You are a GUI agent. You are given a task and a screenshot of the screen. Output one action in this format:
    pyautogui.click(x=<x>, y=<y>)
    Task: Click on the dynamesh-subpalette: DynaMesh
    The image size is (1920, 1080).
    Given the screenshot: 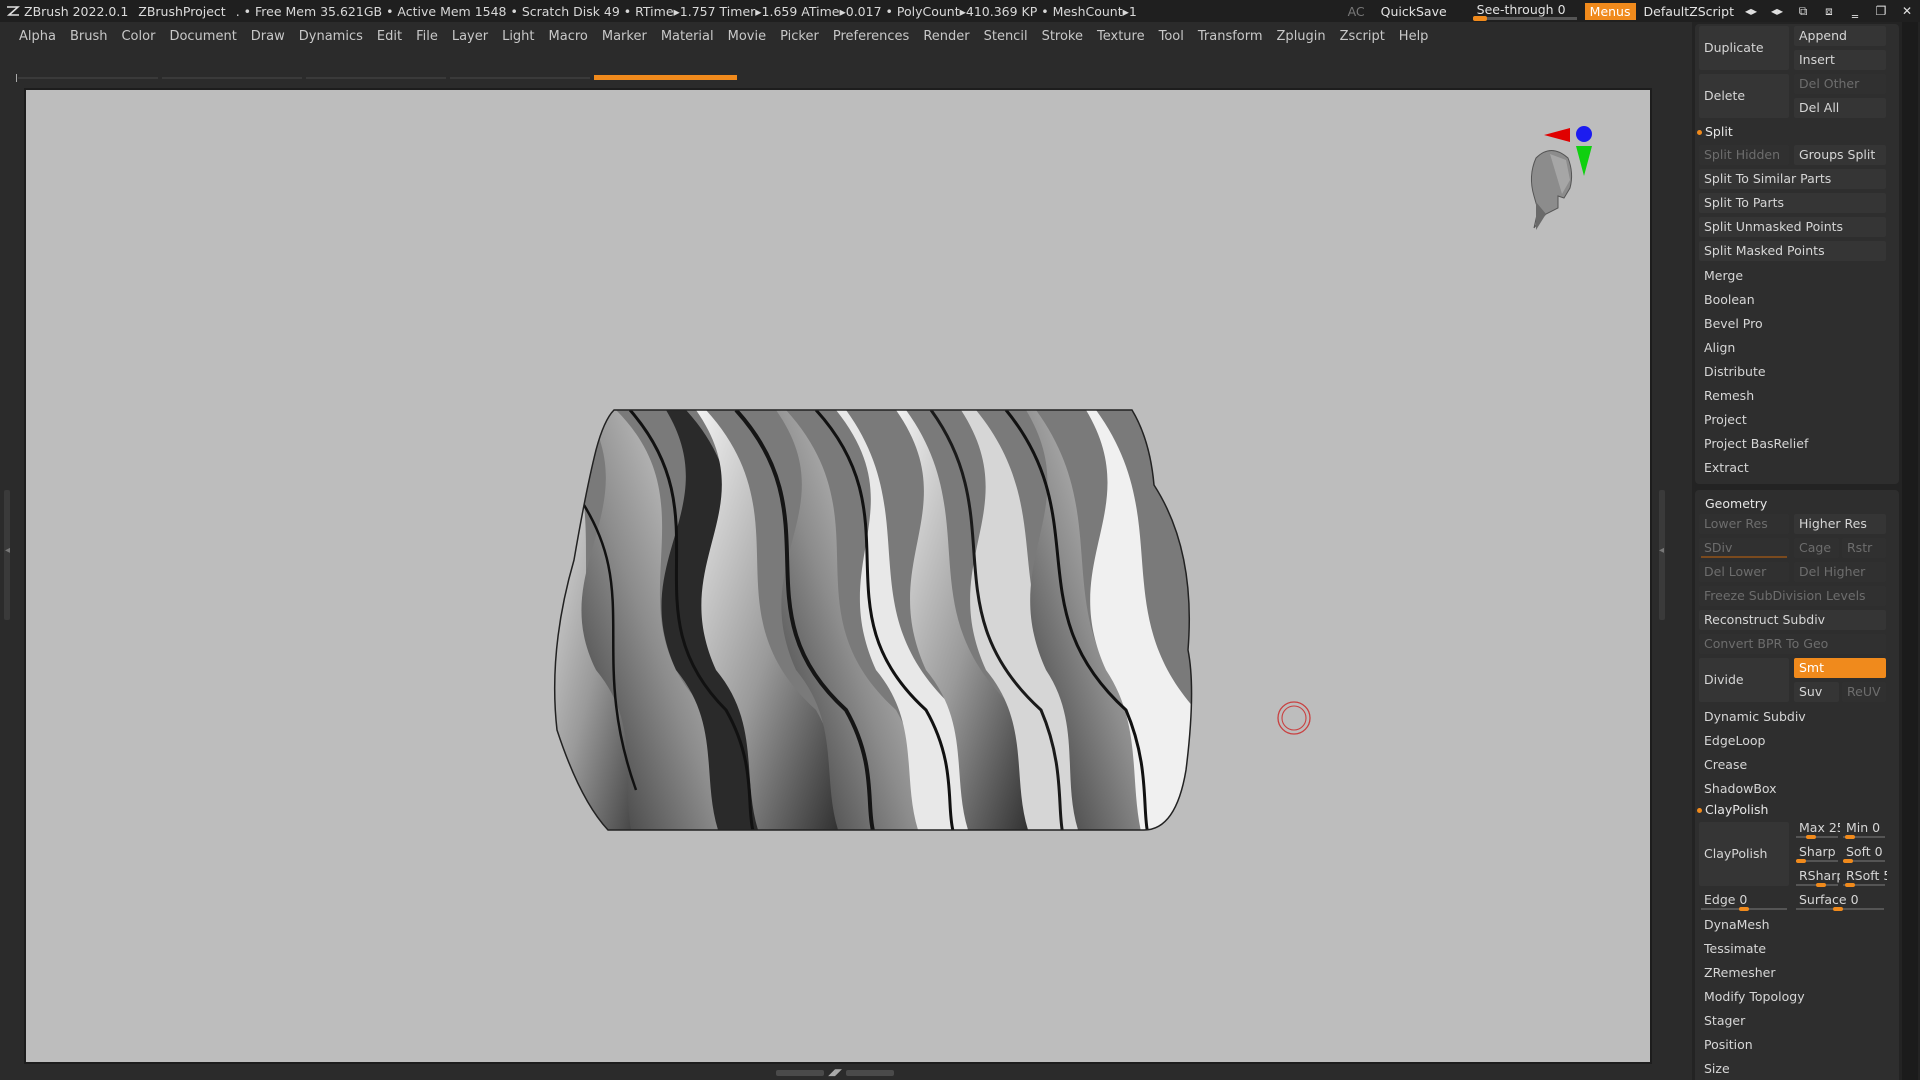 What is the action you would take?
    pyautogui.click(x=1792, y=925)
    